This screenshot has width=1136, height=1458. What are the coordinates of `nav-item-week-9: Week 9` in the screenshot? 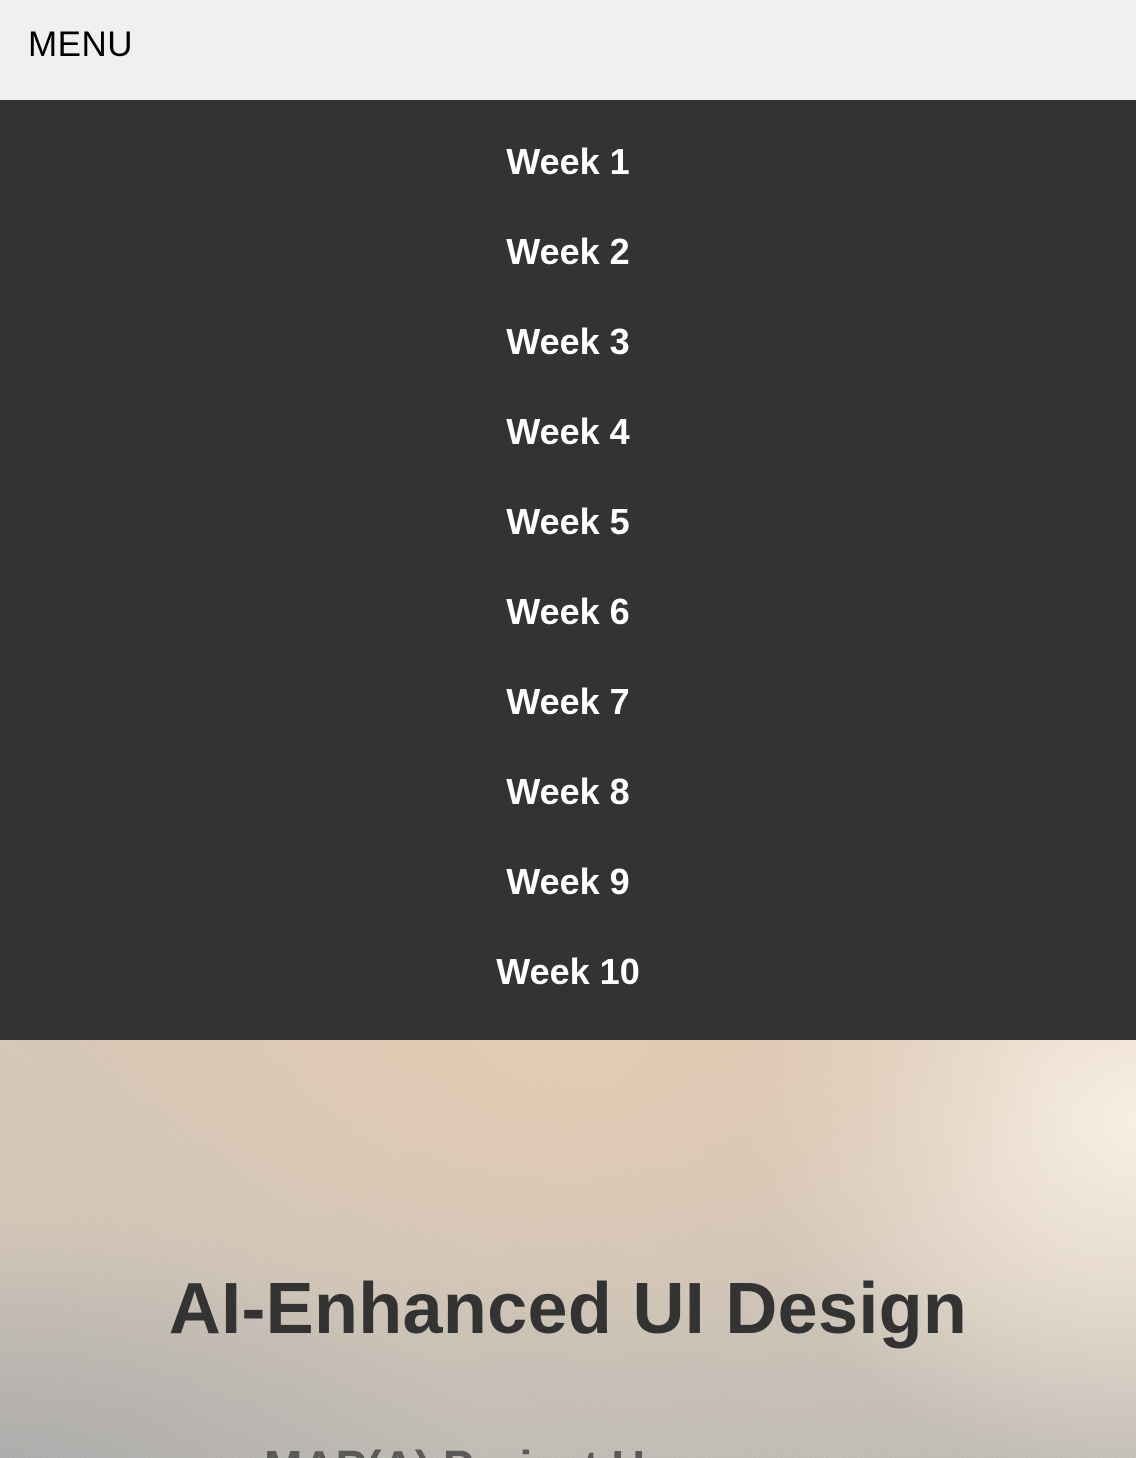 It's located at (568, 883).